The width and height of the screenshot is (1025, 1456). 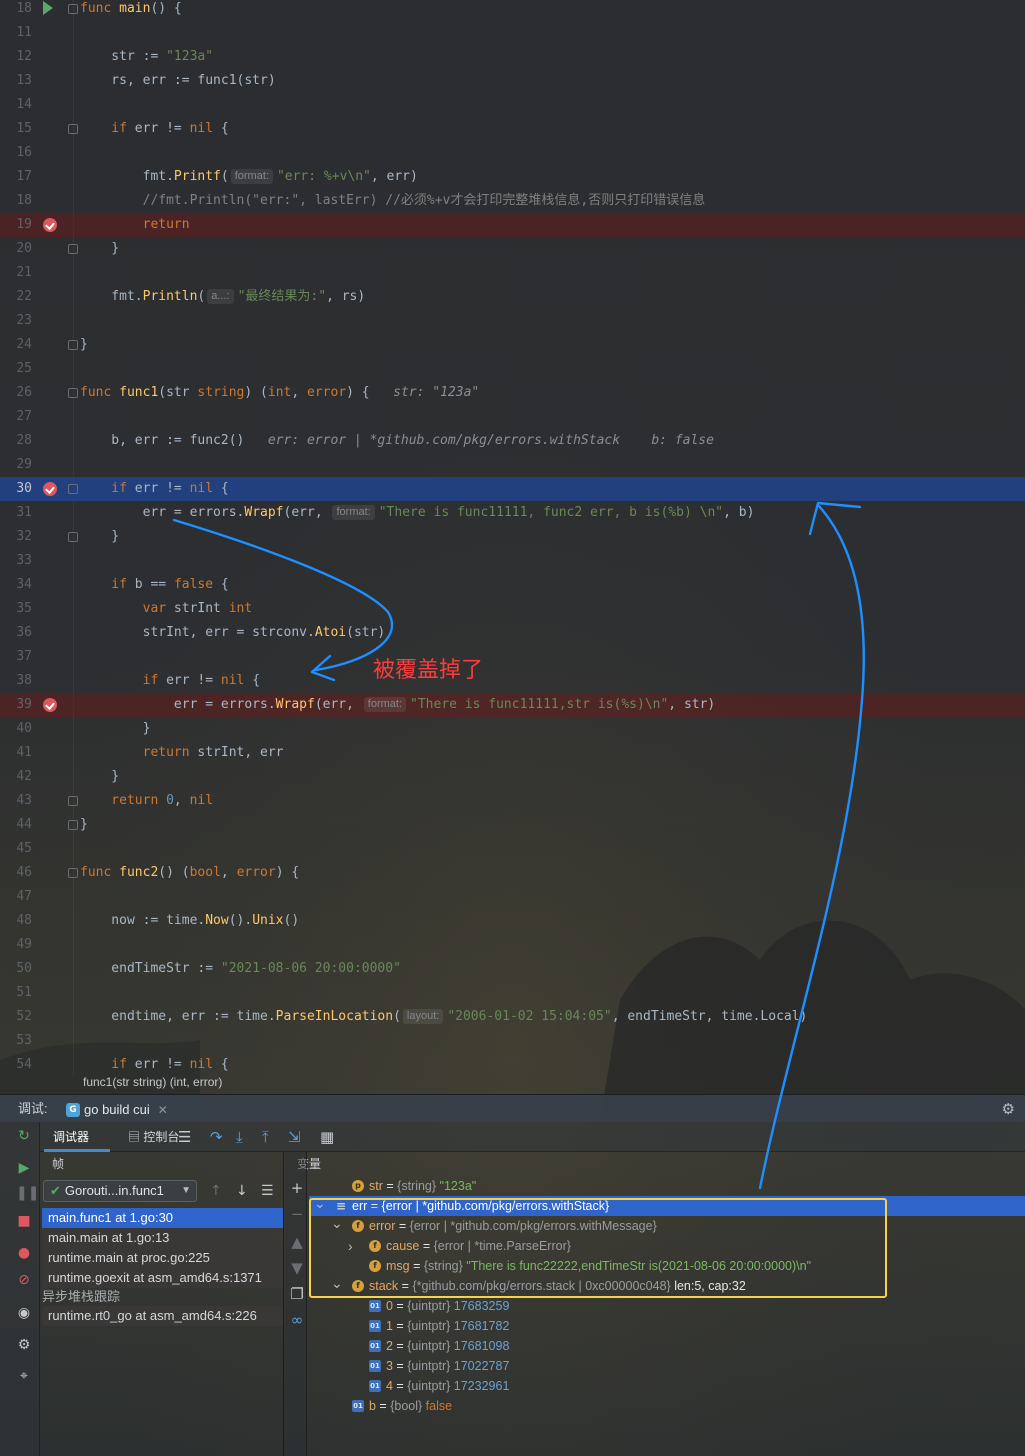 I want to click on code-line: 14, so click(x=512, y=105).